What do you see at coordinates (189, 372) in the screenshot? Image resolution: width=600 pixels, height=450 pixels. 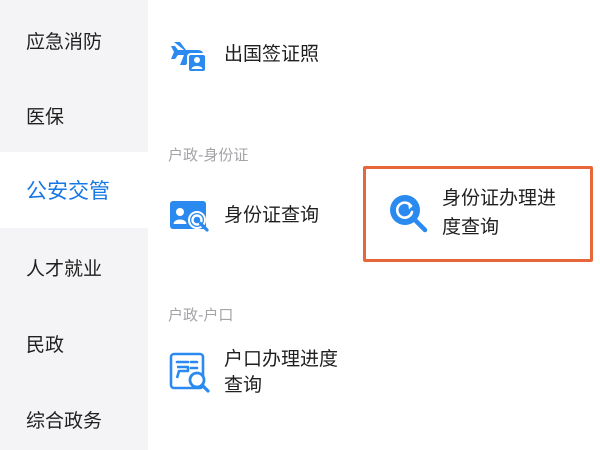 I see `household-register-search-icon` at bounding box center [189, 372].